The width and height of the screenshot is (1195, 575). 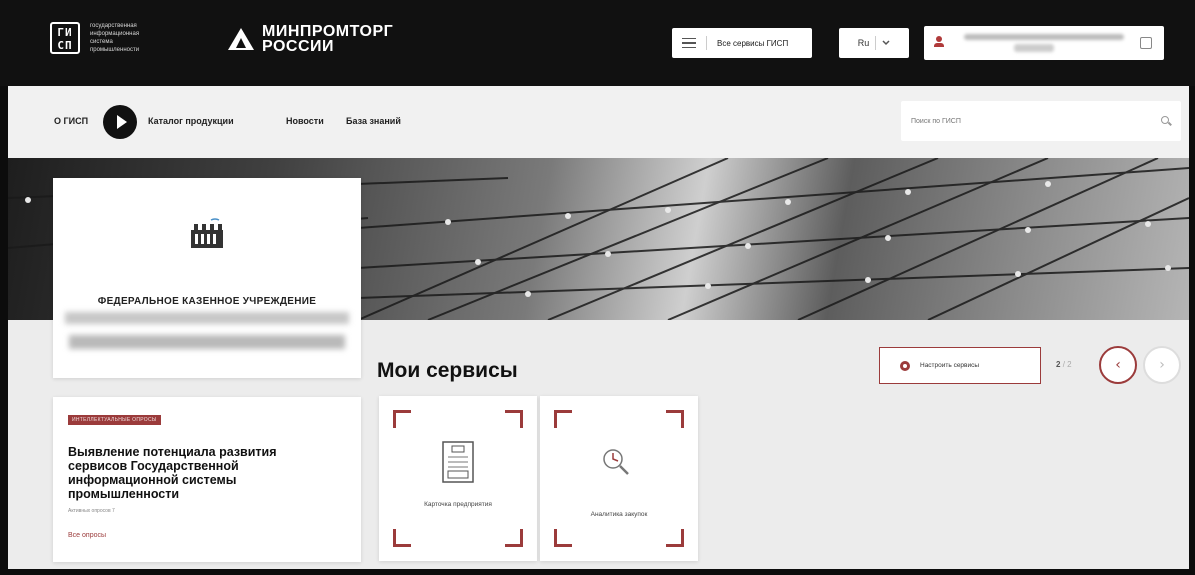 What do you see at coordinates (87, 535) in the screenshot?
I see `all-surveys-link: Все опросы` at bounding box center [87, 535].